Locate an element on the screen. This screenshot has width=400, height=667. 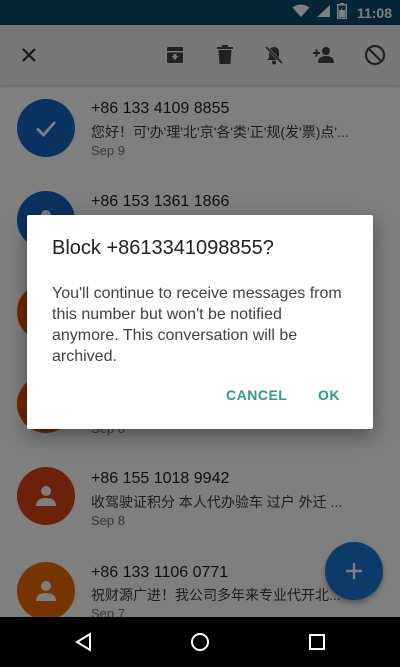
ok-button: OK is located at coordinates (329, 395).